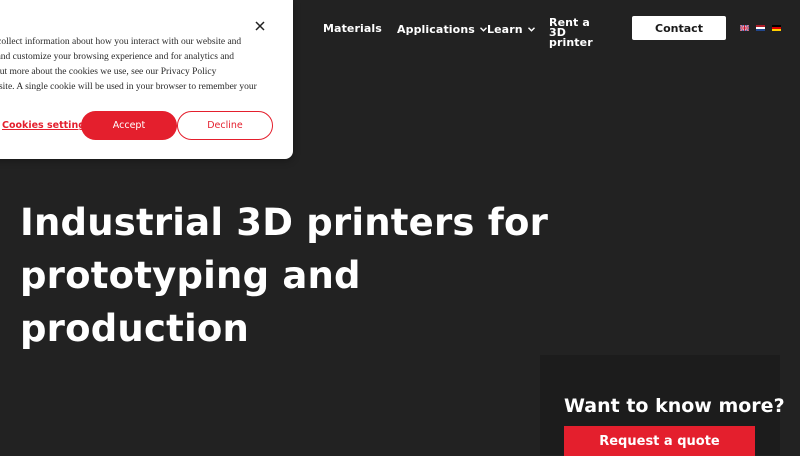  I want to click on decline-button: Decline, so click(225, 125).